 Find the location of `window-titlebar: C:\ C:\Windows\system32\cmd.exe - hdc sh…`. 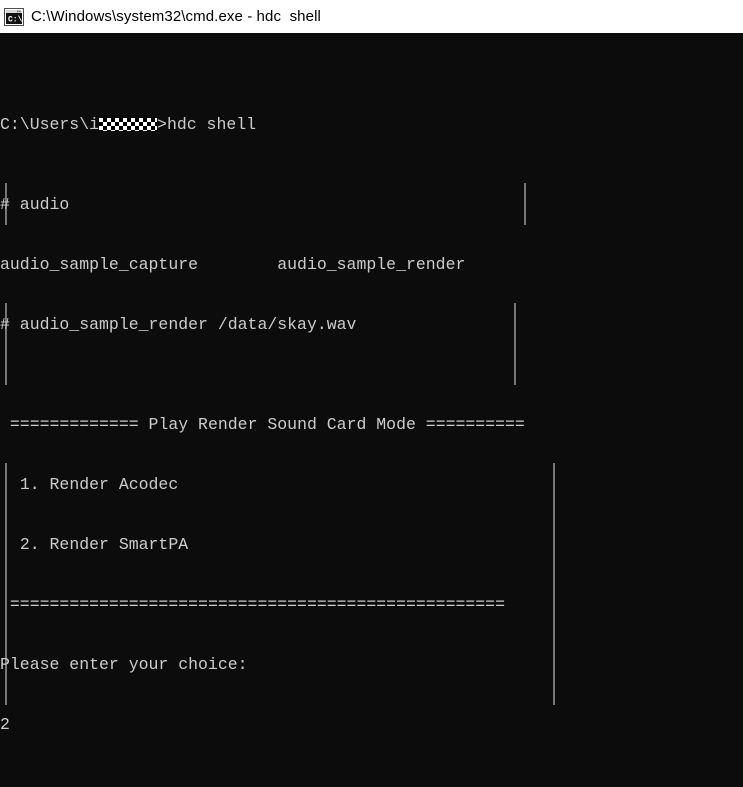

window-titlebar: C:\ C:\Windows\system32\cmd.exe - hdc sh… is located at coordinates (371, 16).